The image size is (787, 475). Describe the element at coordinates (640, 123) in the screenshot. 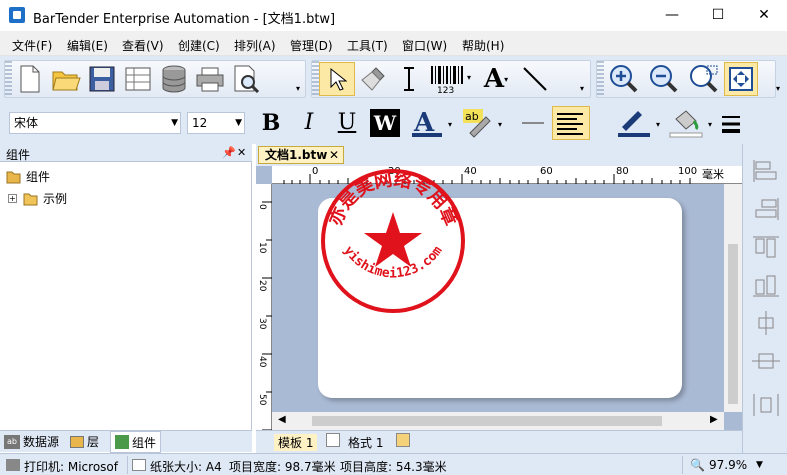

I see `line-color-icon: ▾` at that location.